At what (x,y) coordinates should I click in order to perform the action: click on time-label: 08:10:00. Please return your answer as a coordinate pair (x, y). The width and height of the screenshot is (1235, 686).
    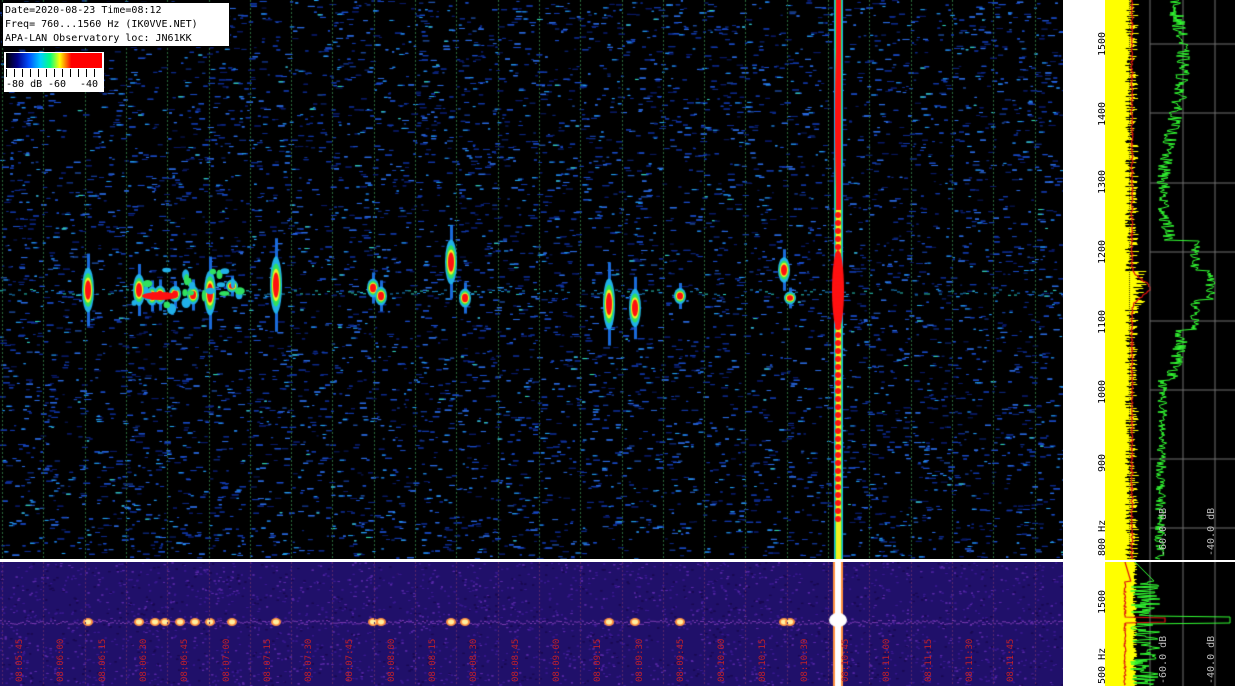
    Looking at the image, I should click on (722, 660).